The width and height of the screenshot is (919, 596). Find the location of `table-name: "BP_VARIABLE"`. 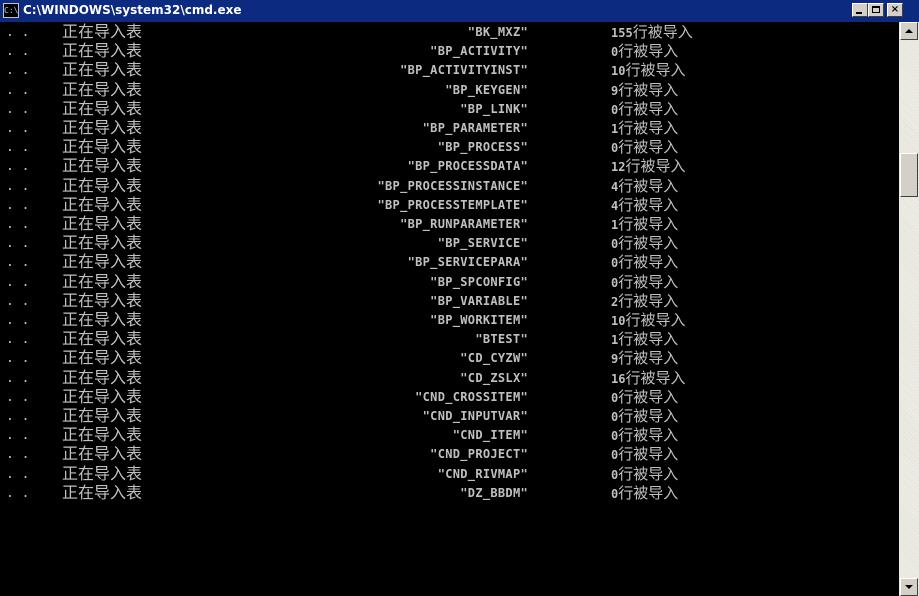

table-name: "BP_VARIABLE" is located at coordinates (479, 301).